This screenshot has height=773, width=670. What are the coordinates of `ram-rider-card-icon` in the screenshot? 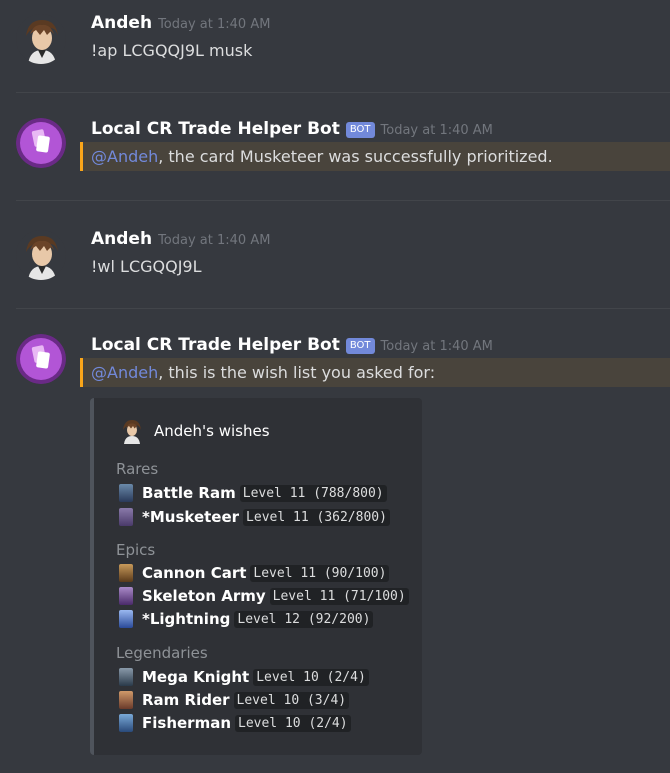 It's located at (126, 700).